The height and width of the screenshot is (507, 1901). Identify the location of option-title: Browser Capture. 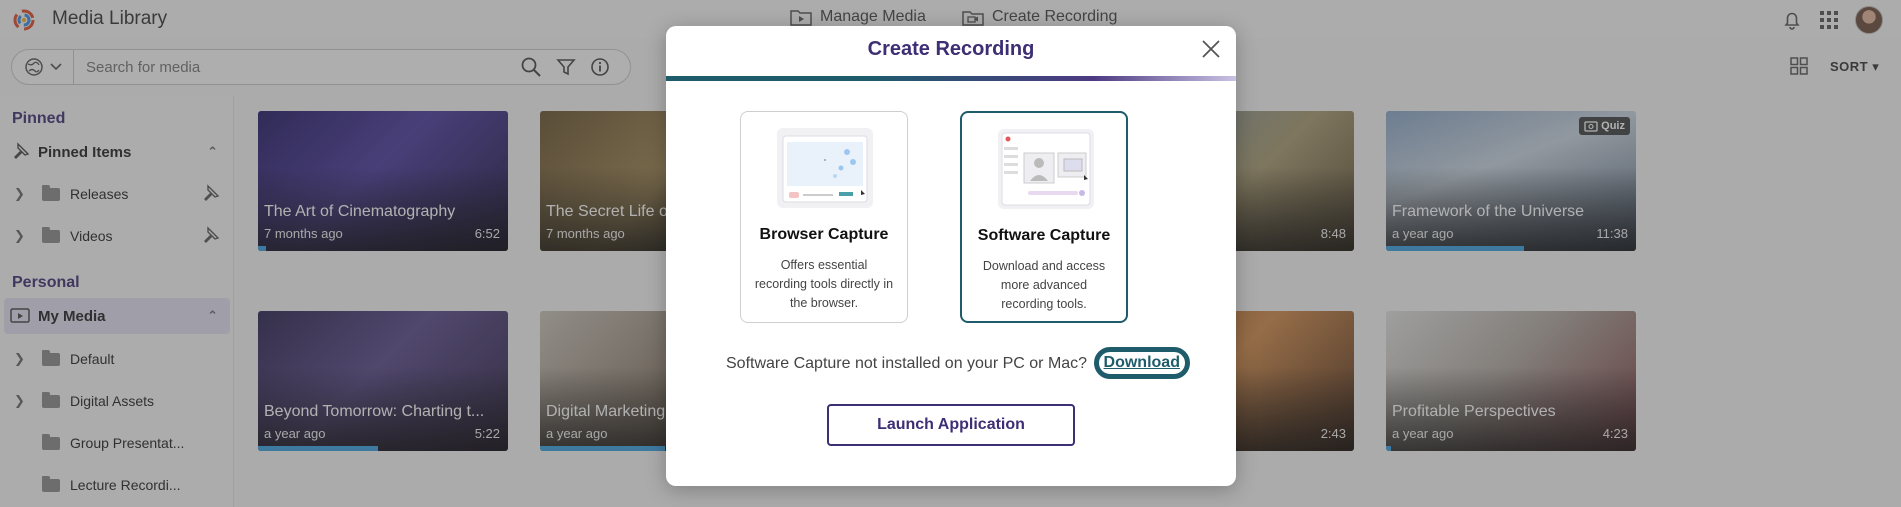
(824, 234).